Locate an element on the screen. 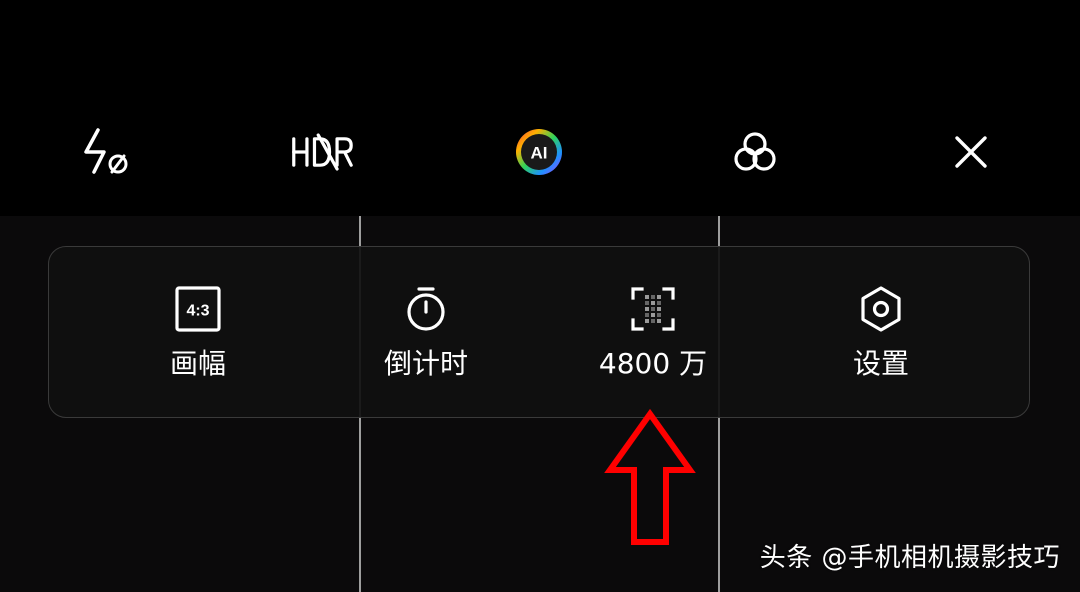 The image size is (1080, 592). settings-label: 设置 is located at coordinates (880, 363).